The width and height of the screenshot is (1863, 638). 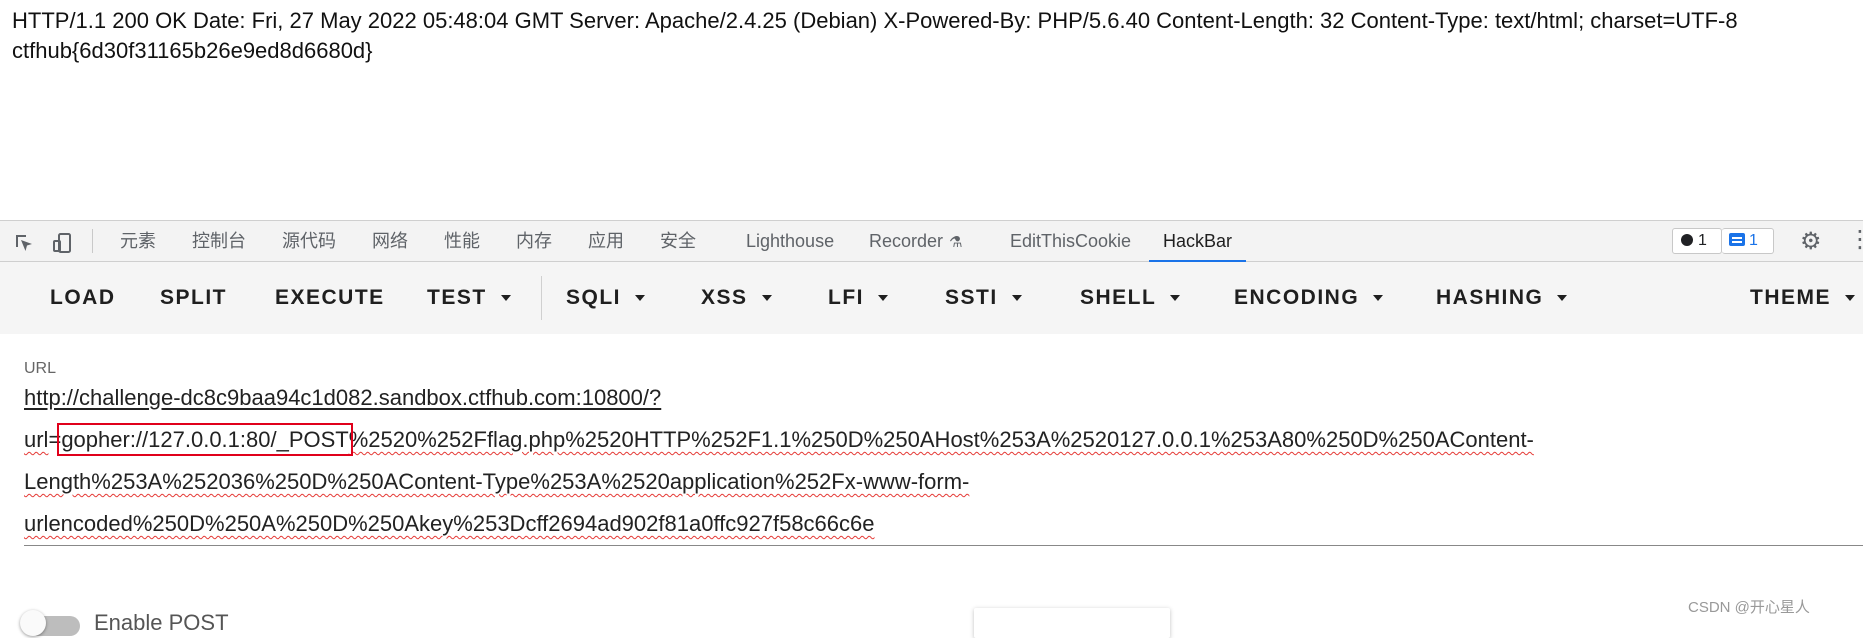 What do you see at coordinates (1737, 239) in the screenshot?
I see `message-icon` at bounding box center [1737, 239].